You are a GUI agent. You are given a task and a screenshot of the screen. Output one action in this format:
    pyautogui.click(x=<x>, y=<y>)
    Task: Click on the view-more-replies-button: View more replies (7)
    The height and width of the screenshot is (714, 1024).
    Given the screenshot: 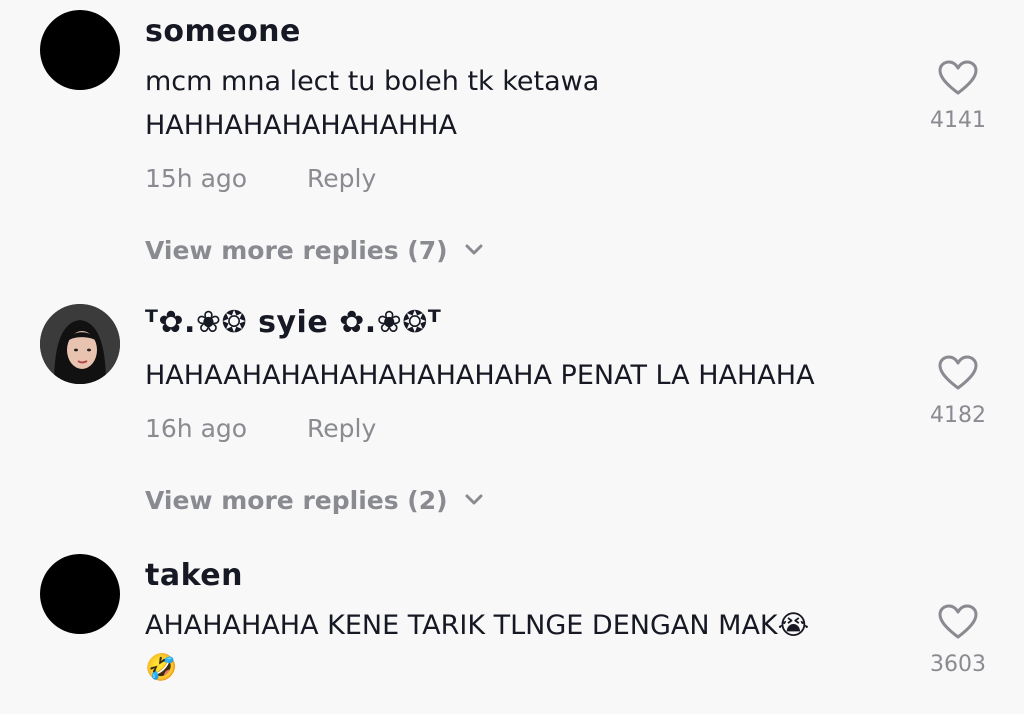 What is the action you would take?
    pyautogui.click(x=314, y=250)
    